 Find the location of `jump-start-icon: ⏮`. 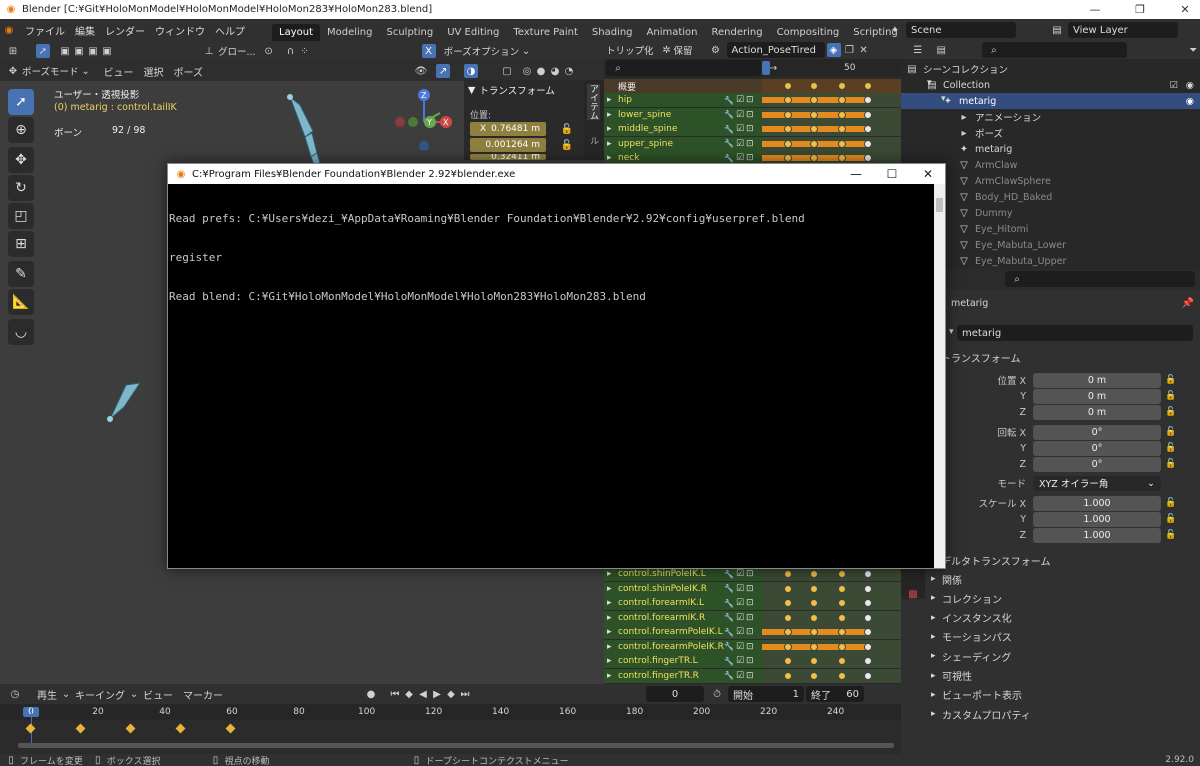

jump-start-icon: ⏮ is located at coordinates (395, 694).